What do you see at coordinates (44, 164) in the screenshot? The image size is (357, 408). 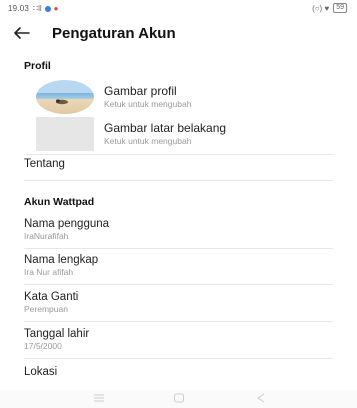 I see `about-label: Tentang` at bounding box center [44, 164].